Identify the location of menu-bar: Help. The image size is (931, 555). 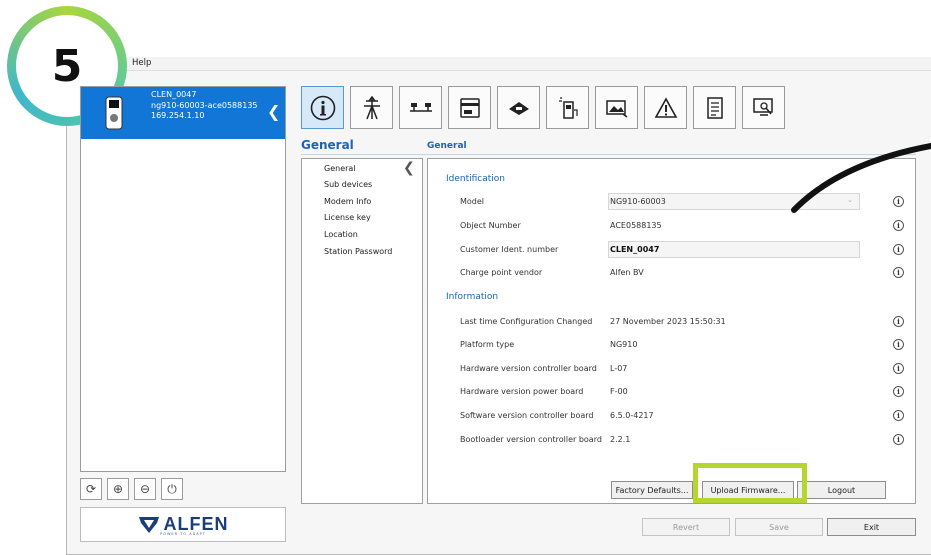
(499, 64).